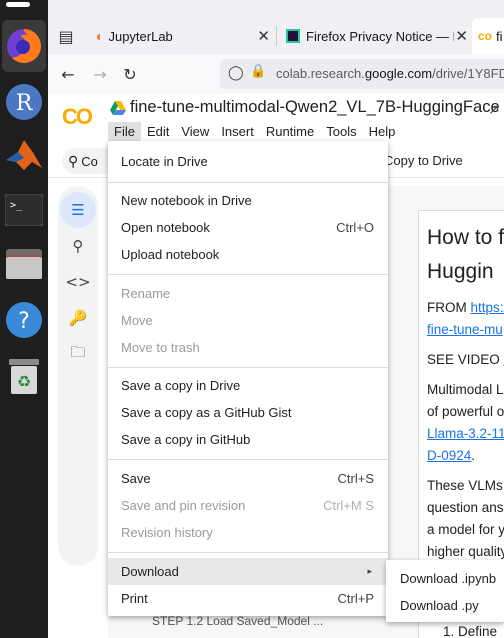 The width and height of the screenshot is (504, 638). What do you see at coordinates (445, 578) in the screenshot?
I see `submenu-item-download-ipynb: Download .ipynb` at bounding box center [445, 578].